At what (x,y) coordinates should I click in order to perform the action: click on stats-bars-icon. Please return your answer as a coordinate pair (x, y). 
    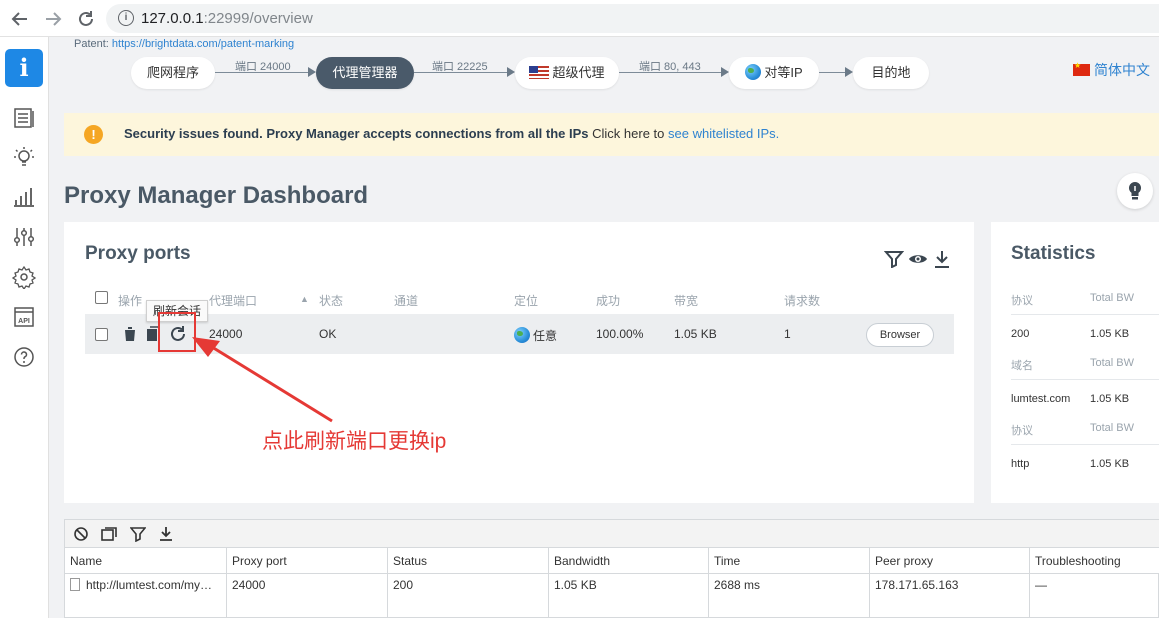
    Looking at the image, I should click on (24, 197).